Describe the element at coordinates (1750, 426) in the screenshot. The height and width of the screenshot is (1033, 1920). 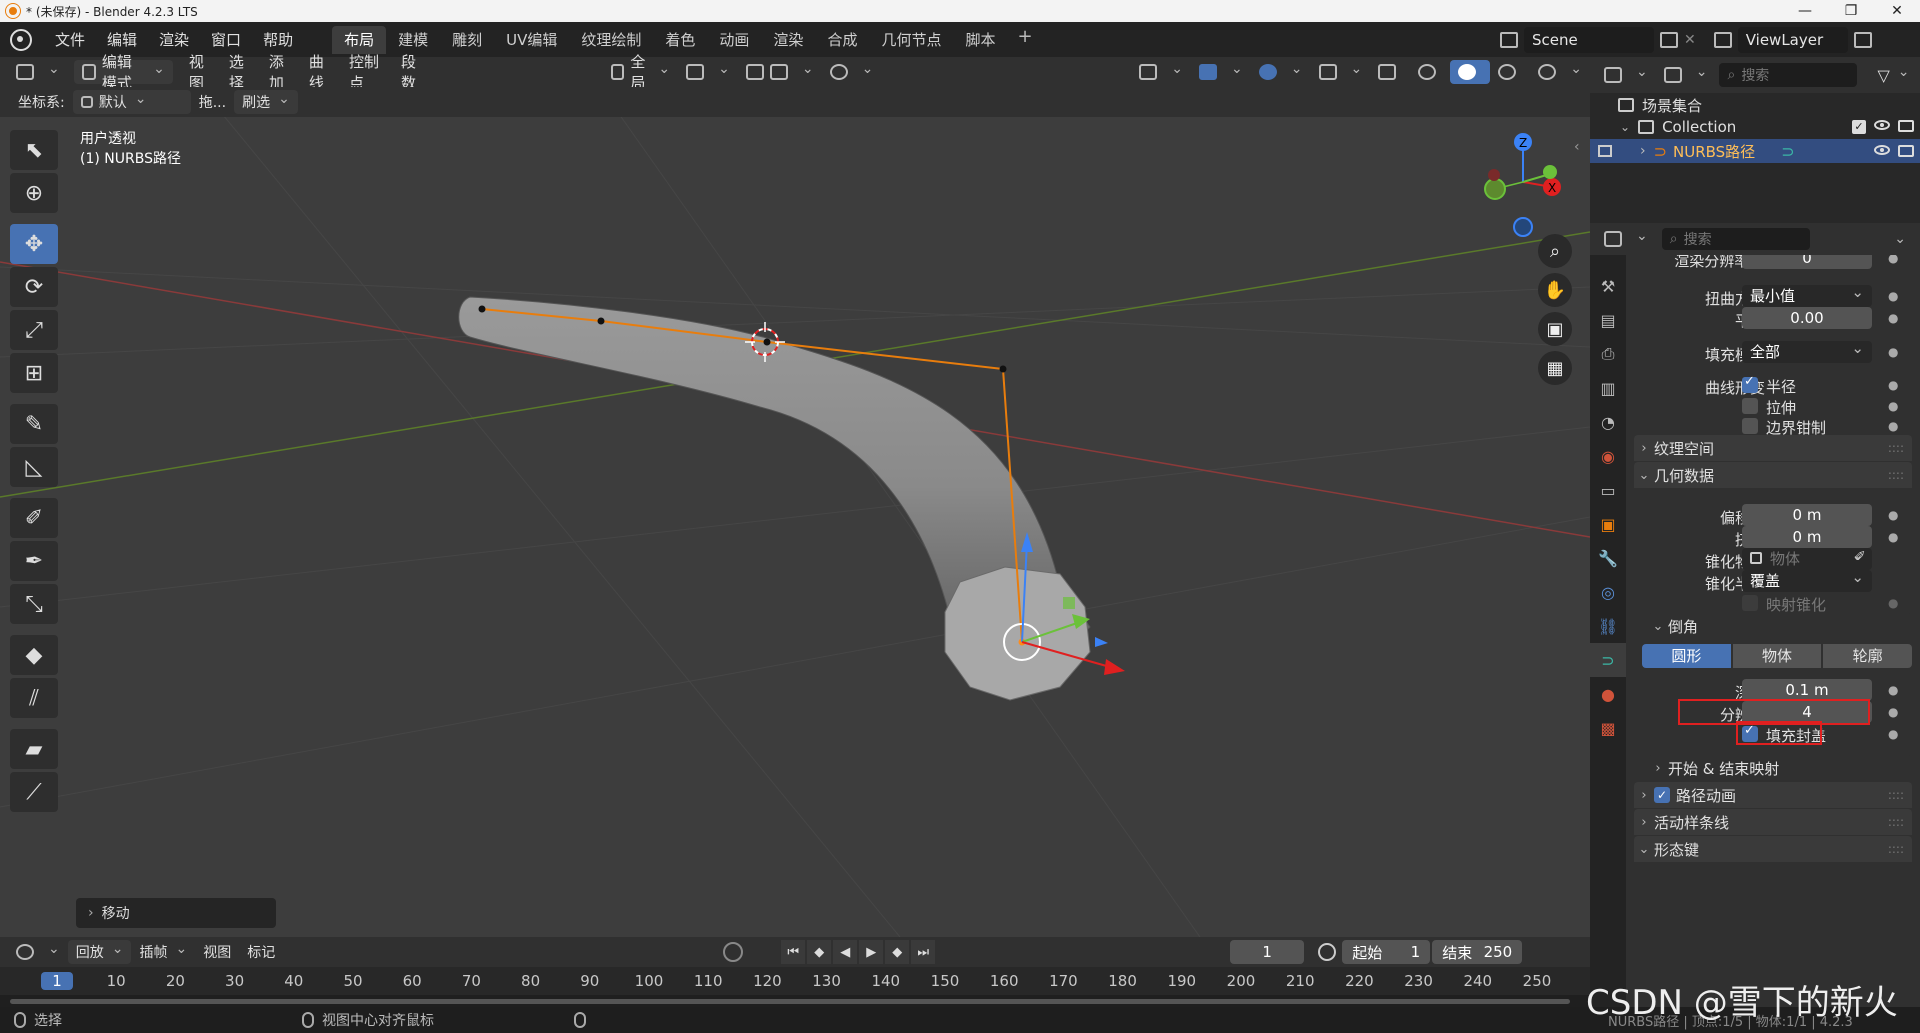
I see `bounds-clamp-checkbox` at that location.